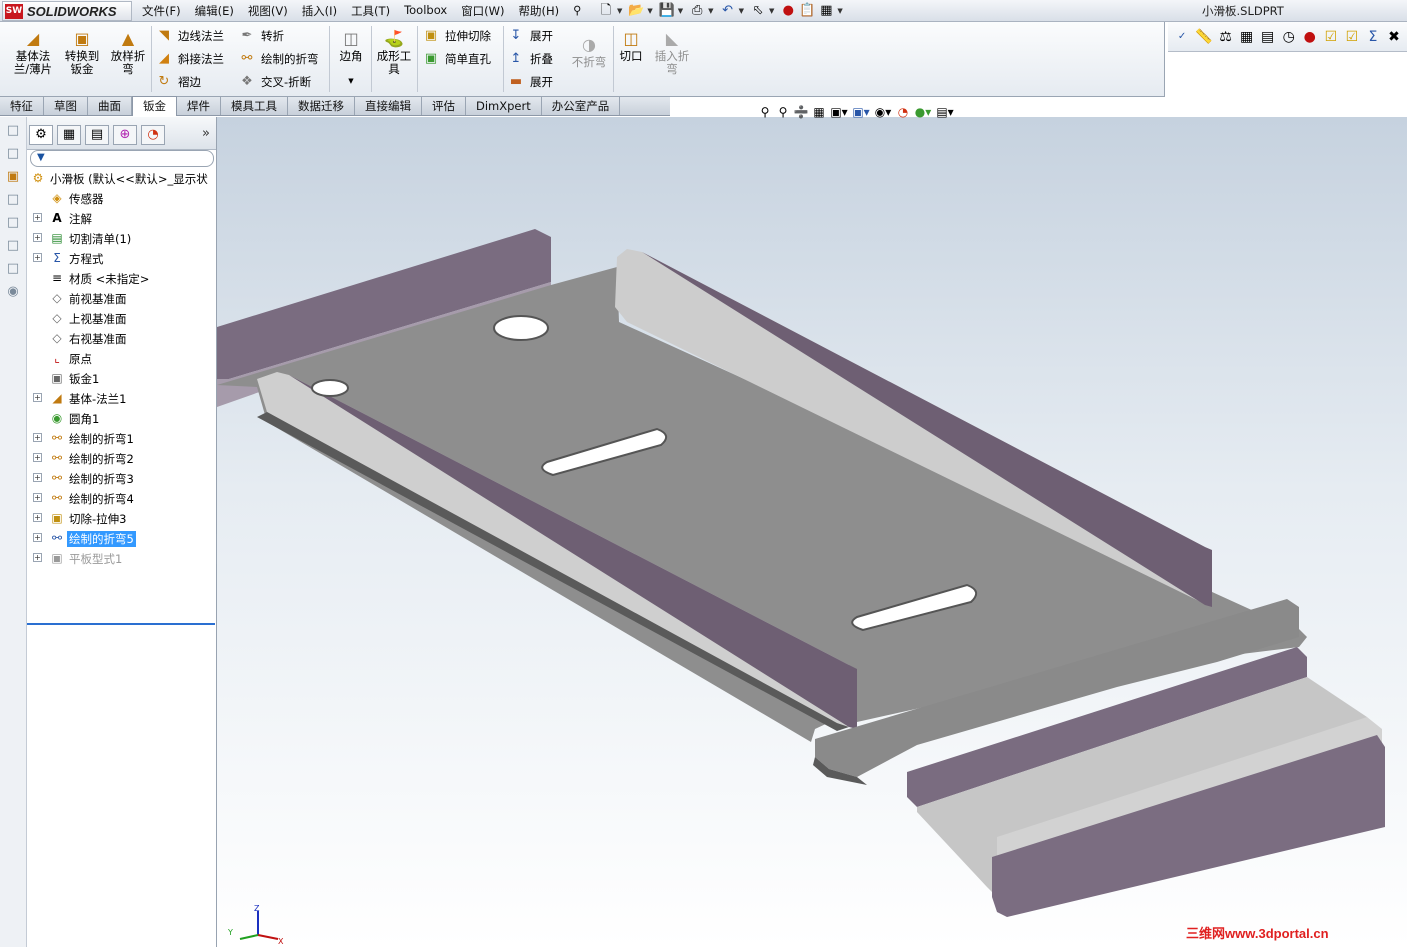 The width and height of the screenshot is (1407, 947). I want to click on tab-surfaces: 曲面, so click(110, 106).